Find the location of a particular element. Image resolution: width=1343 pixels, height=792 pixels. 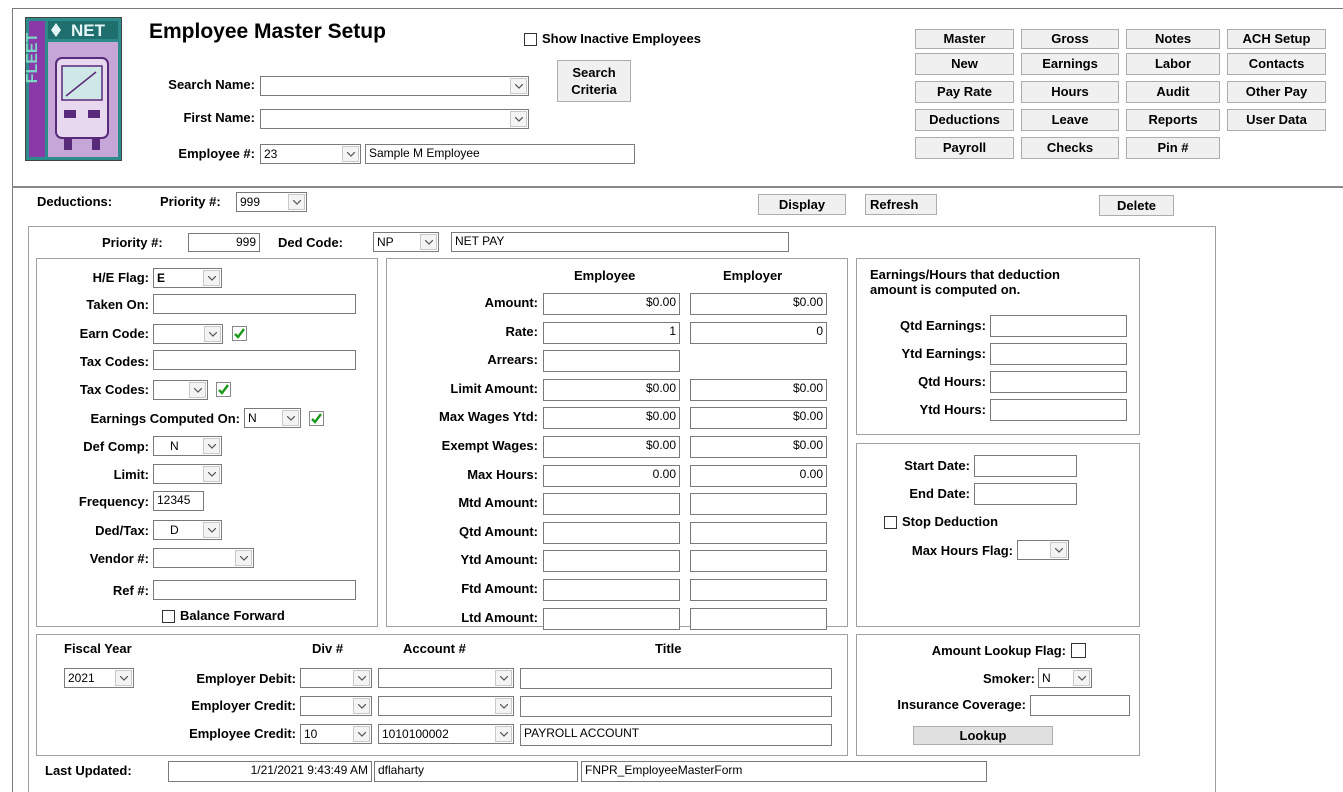

priority-field: 999 is located at coordinates (224, 242).